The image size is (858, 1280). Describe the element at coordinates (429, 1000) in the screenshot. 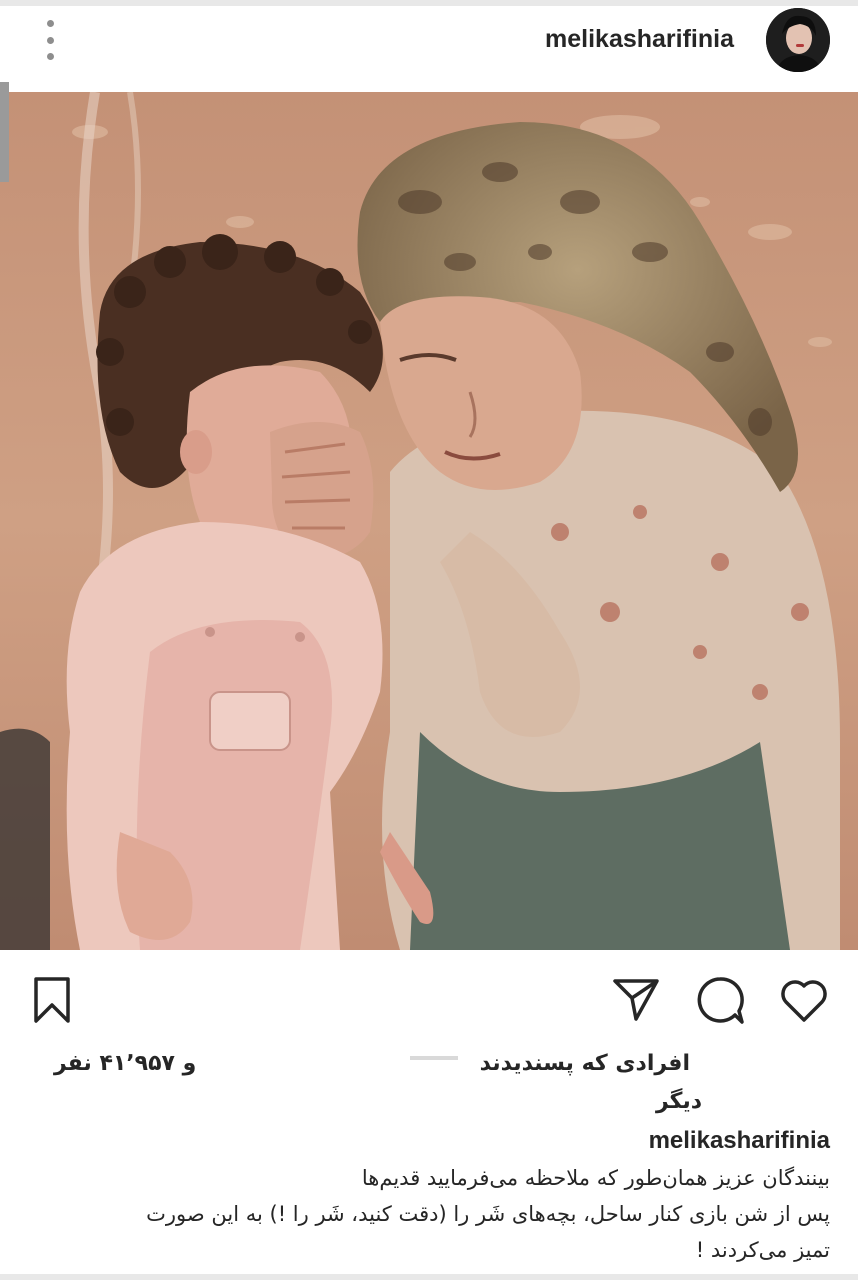

I see `post-actions` at that location.